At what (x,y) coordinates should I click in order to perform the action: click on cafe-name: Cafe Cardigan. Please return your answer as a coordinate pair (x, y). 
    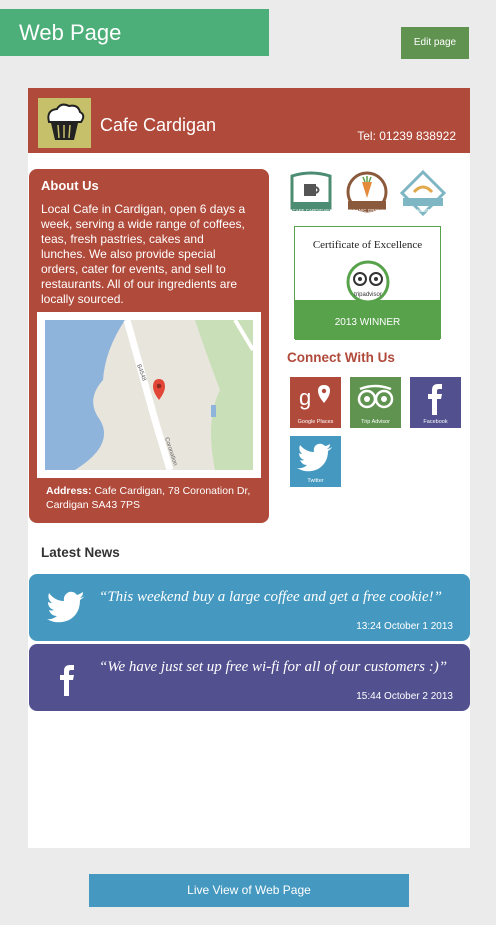
    Looking at the image, I should click on (158, 125).